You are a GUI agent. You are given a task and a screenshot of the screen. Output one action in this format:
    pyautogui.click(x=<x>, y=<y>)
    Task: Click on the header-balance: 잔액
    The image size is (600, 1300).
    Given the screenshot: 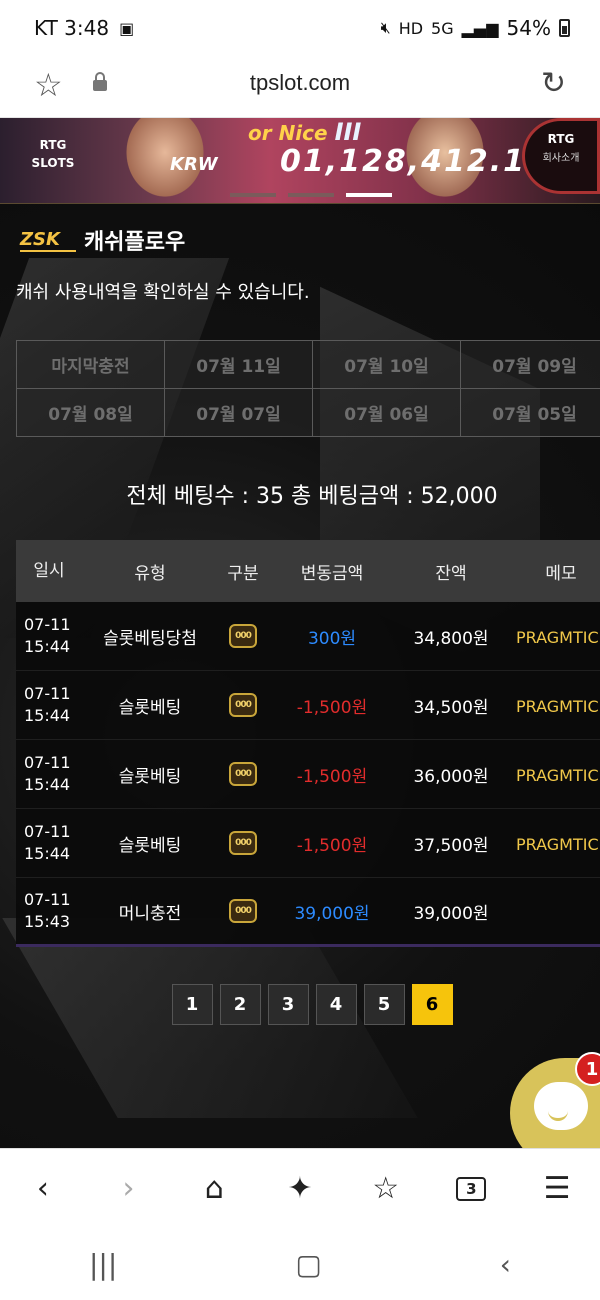 What is the action you would take?
    pyautogui.click(x=451, y=573)
    